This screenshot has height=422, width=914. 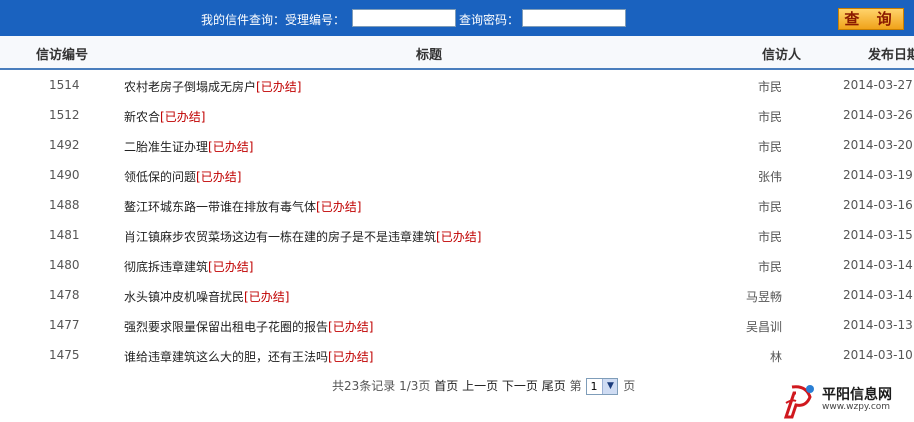 What do you see at coordinates (878, 175) in the screenshot?
I see `row-date: 2014-03-19 10` at bounding box center [878, 175].